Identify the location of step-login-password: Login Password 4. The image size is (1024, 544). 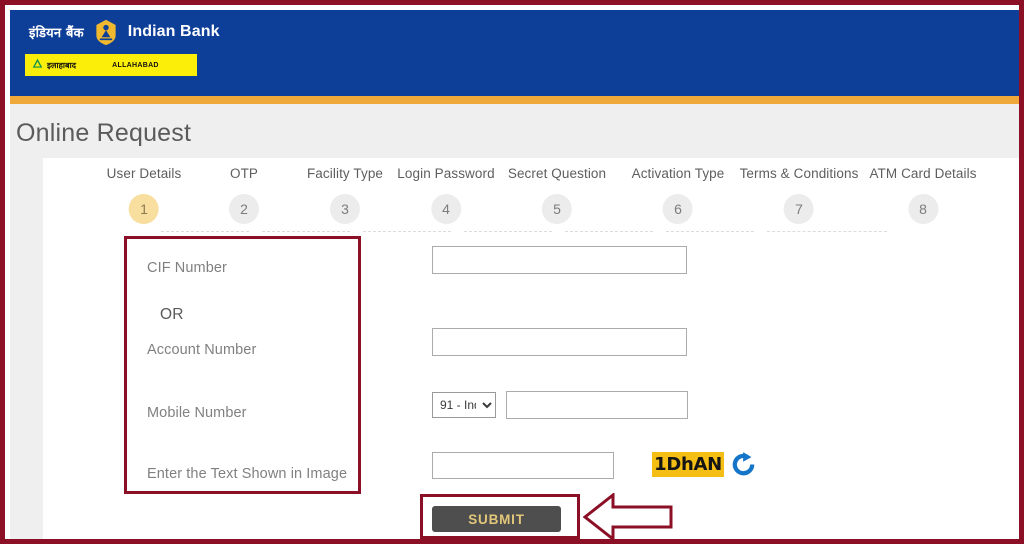
(446, 195).